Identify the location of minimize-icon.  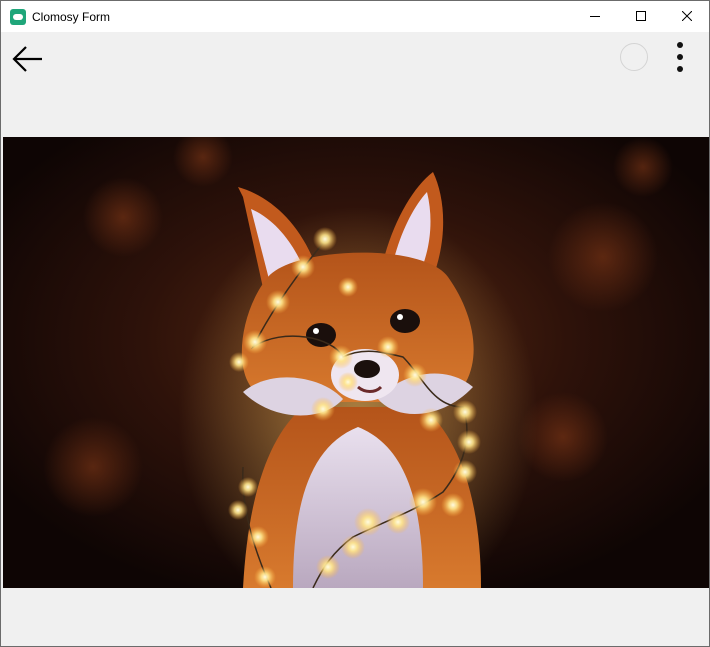
(595, 16).